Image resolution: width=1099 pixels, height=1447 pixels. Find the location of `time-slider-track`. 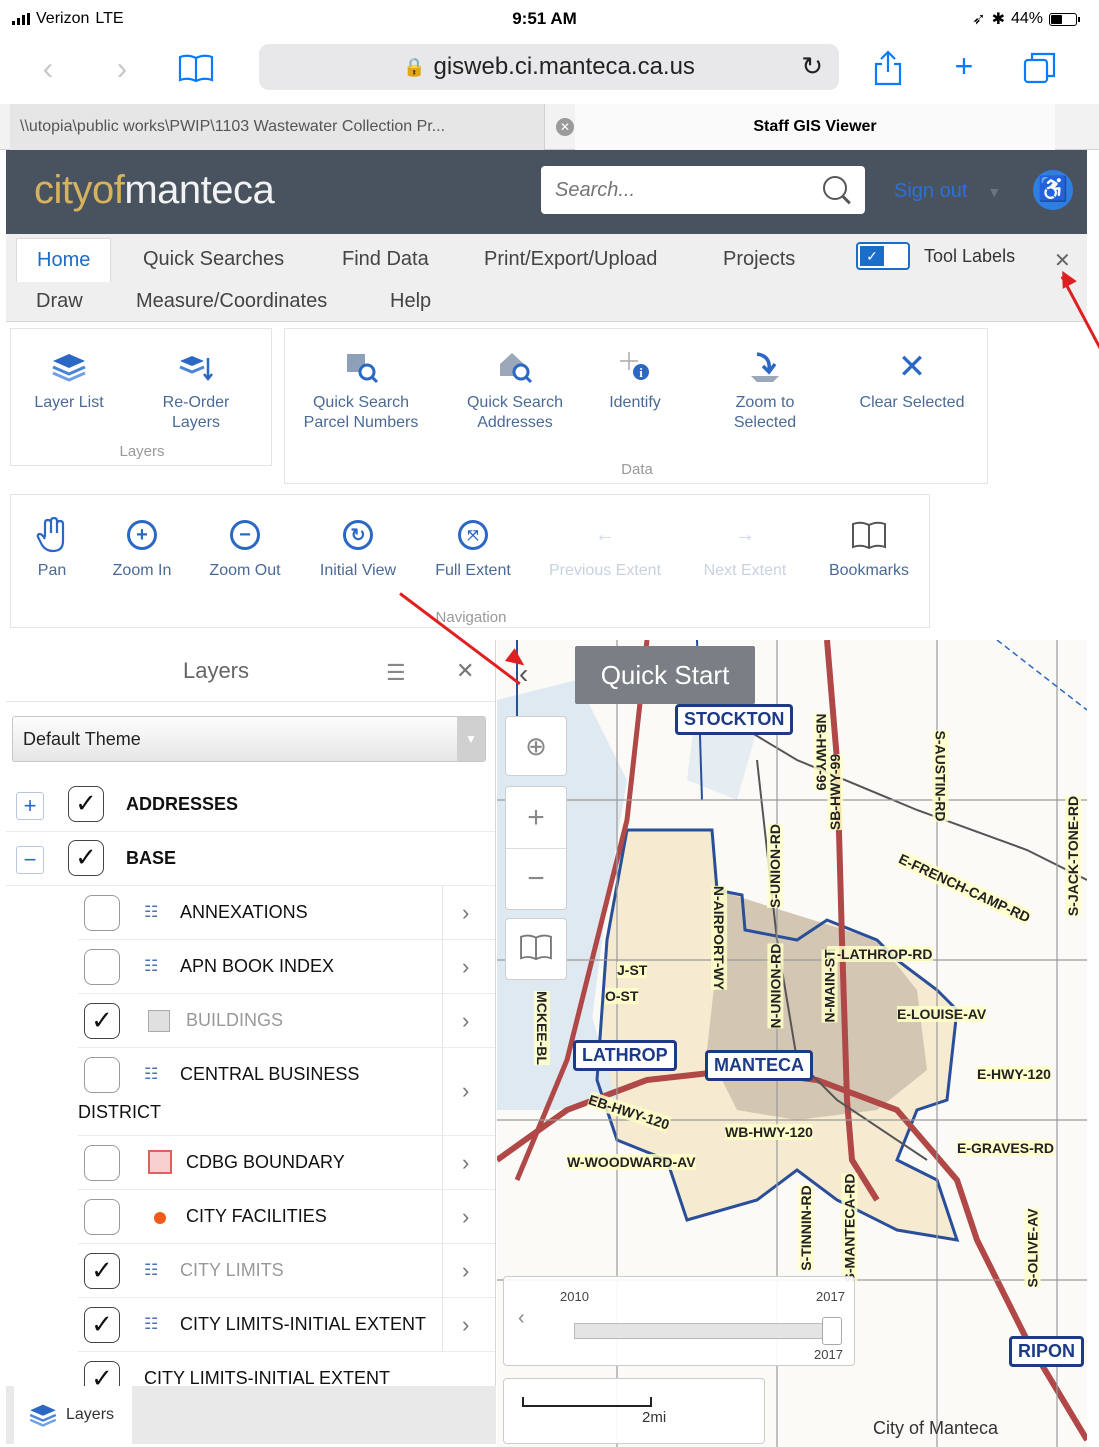

time-slider-track is located at coordinates (707, 1331).